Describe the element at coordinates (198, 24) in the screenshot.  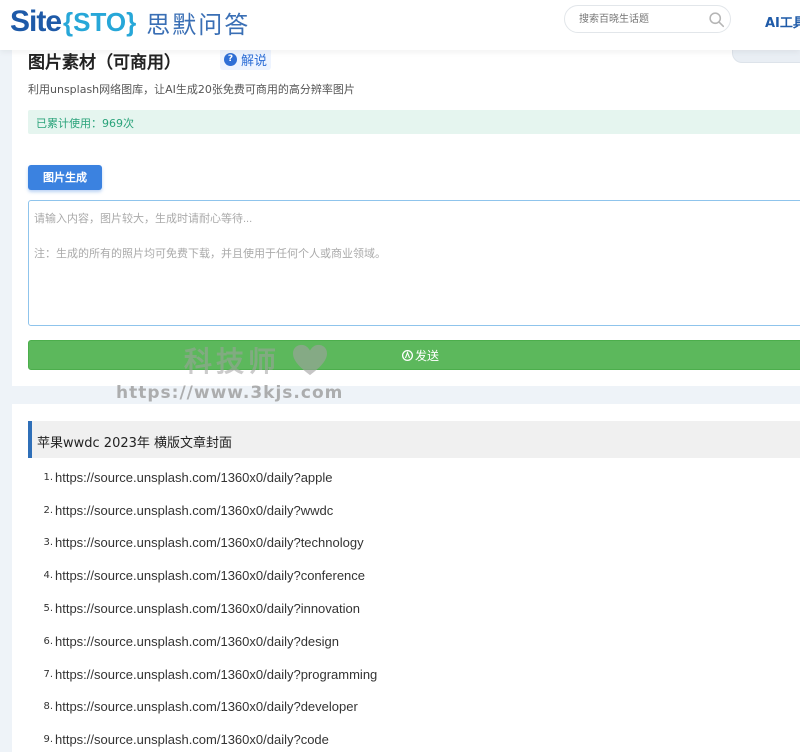
I see `logo-chinese-name: 思默问答` at that location.